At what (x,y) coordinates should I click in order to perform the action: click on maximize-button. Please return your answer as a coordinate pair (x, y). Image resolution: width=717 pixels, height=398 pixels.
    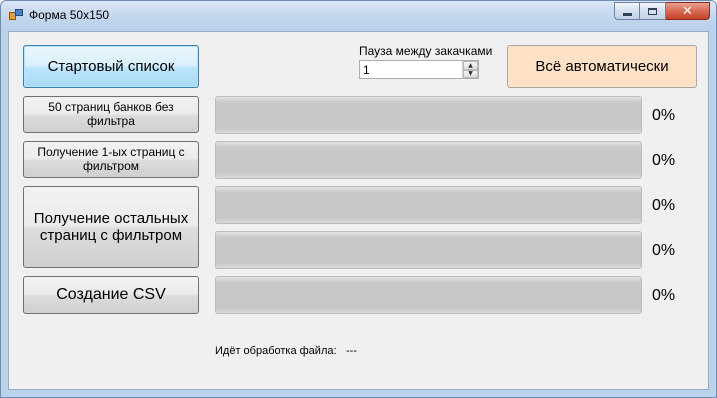
    Looking at the image, I should click on (653, 11).